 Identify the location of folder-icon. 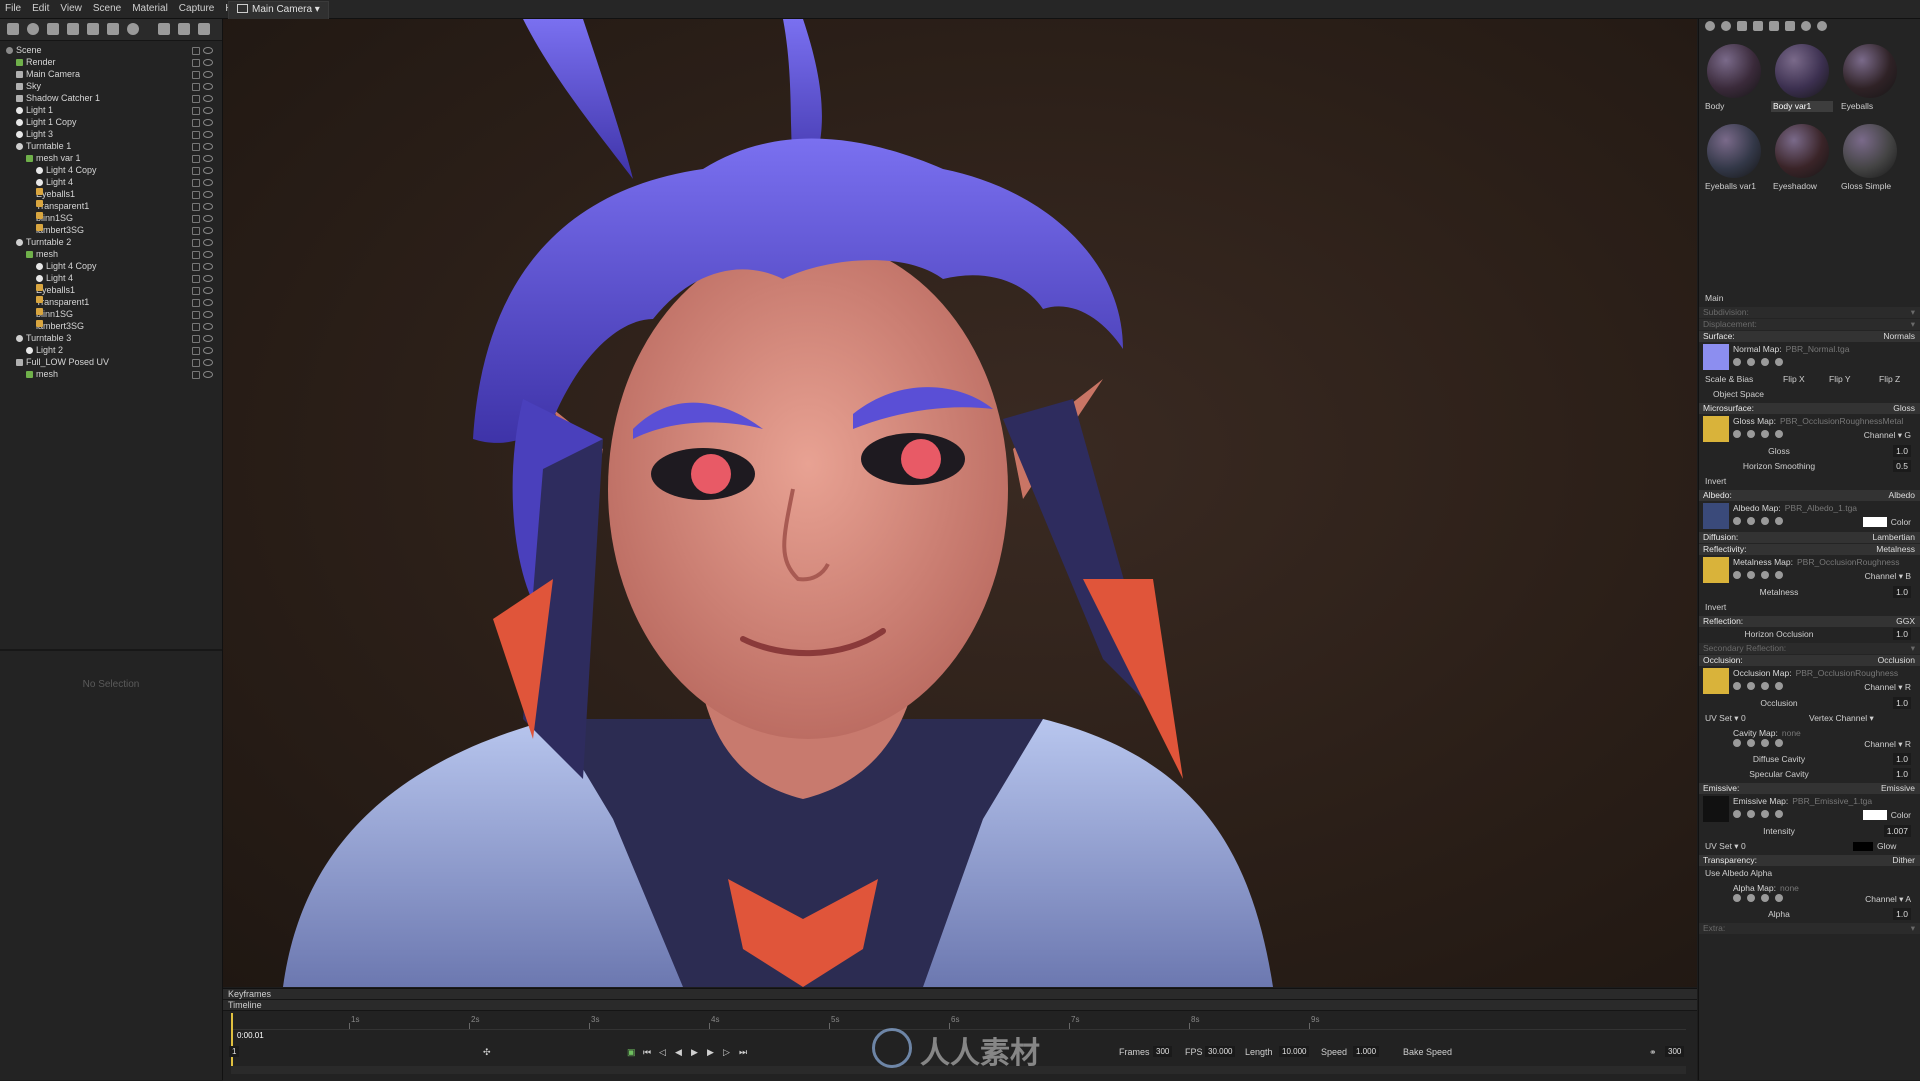
(1758, 26).